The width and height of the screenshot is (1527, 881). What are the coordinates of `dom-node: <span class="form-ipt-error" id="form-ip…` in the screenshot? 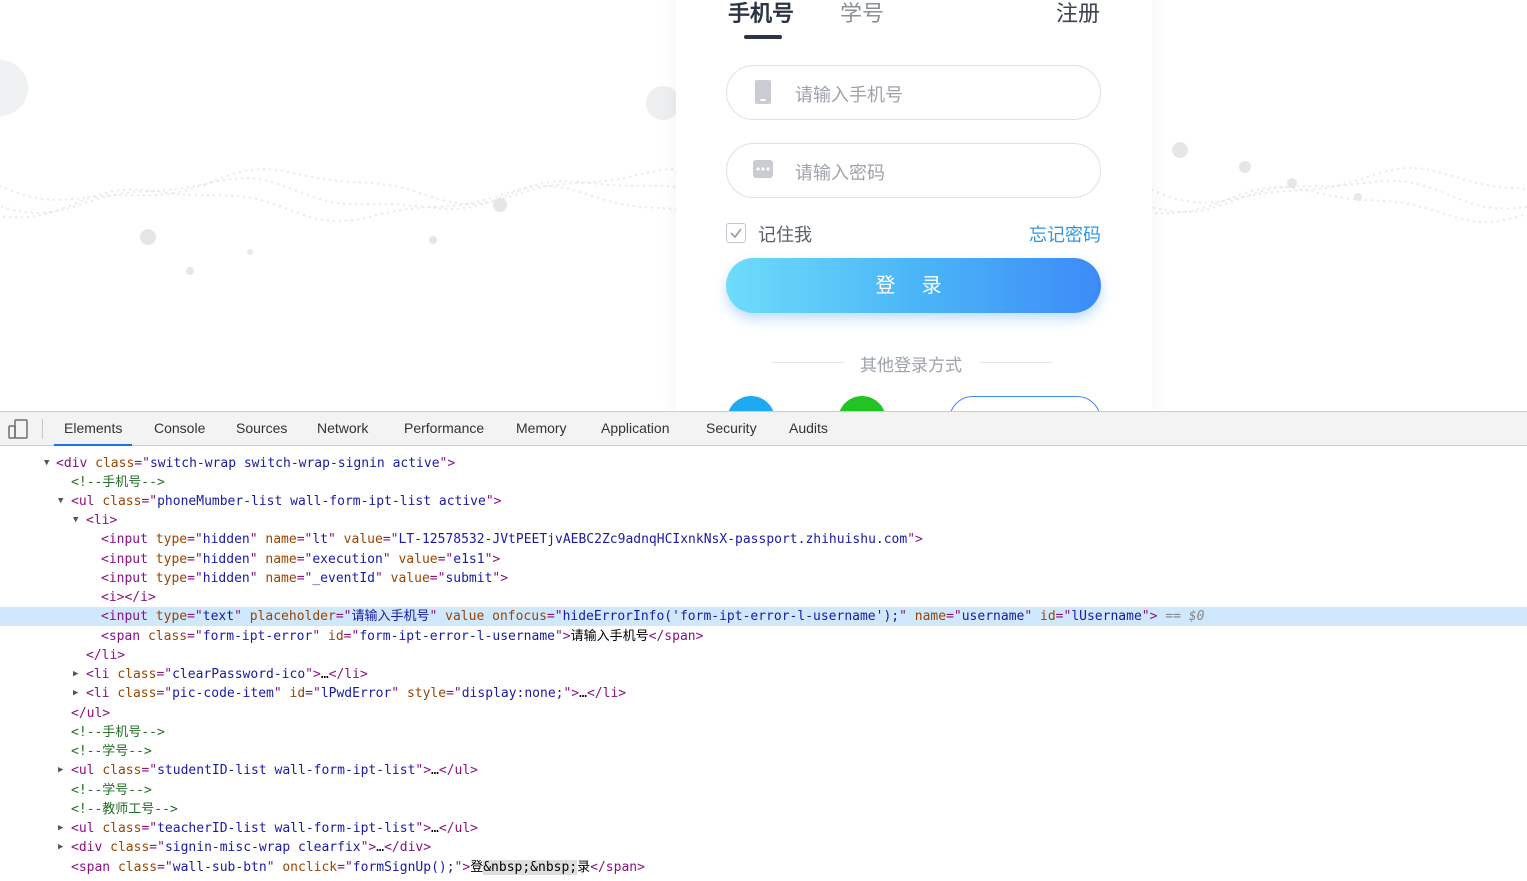 It's located at (763, 636).